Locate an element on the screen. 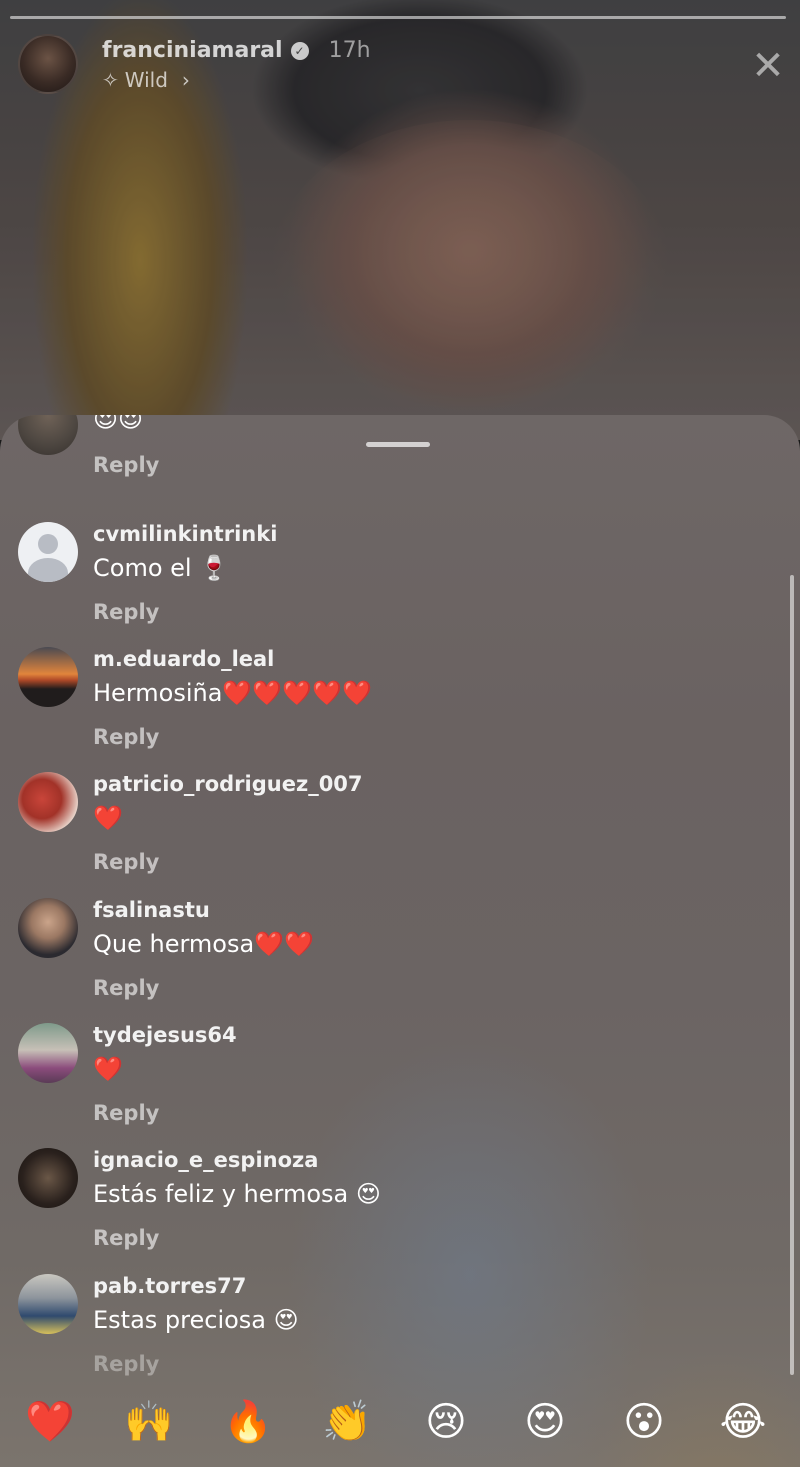 The height and width of the screenshot is (1467, 800). comment-username: tydejesus64 is located at coordinates (165, 1035).